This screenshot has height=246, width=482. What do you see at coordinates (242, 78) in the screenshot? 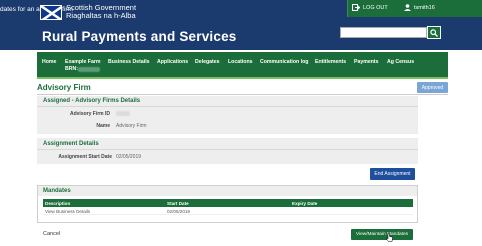
I see `nav-accent-bar` at bounding box center [242, 78].